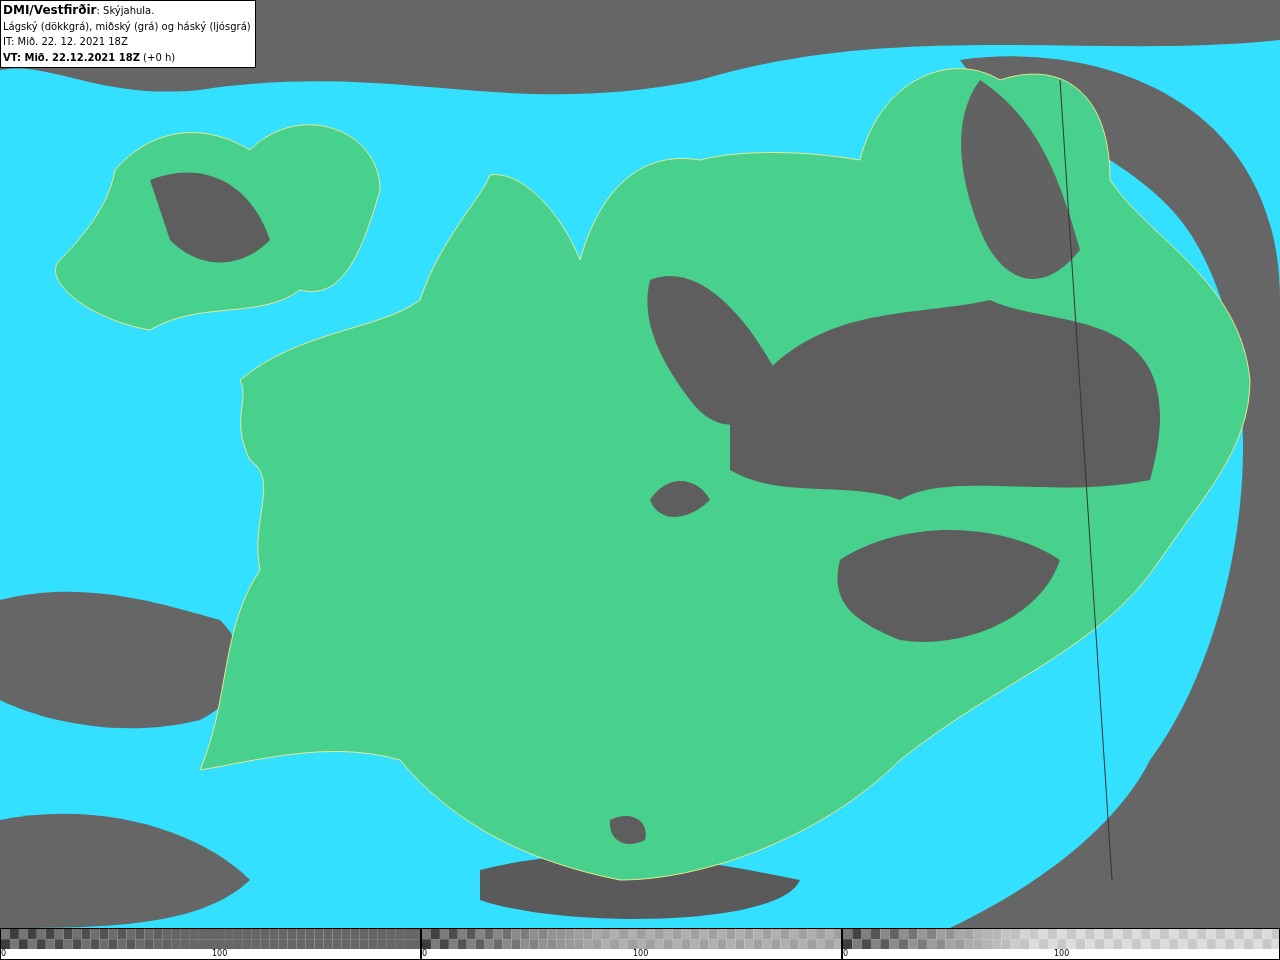 Image resolution: width=1280 pixels, height=960 pixels. What do you see at coordinates (90, 57) in the screenshot?
I see `legend-text: VT: Mið. 22.12.2021 18Z (+0 h)` at bounding box center [90, 57].